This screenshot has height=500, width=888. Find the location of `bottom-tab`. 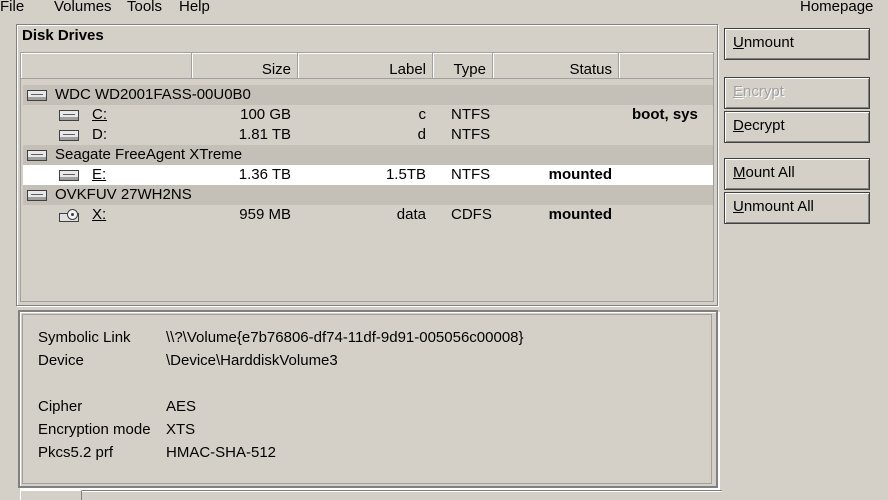

bottom-tab is located at coordinates (51, 495).